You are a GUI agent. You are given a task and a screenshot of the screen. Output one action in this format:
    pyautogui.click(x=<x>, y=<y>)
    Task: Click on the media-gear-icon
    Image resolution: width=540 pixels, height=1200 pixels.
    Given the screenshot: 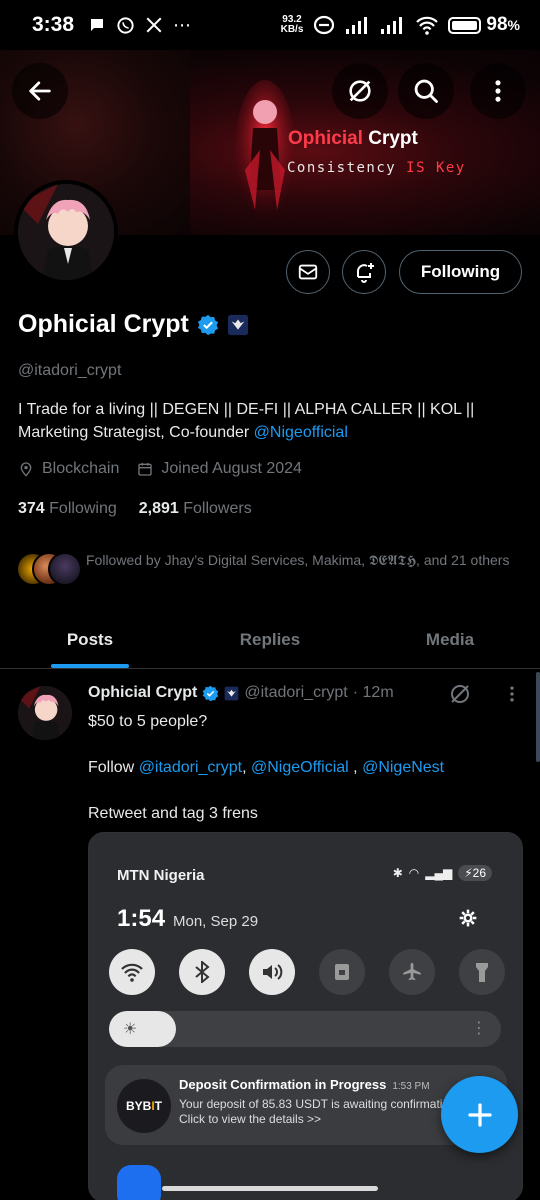 What is the action you would take?
    pyautogui.click(x=468, y=918)
    